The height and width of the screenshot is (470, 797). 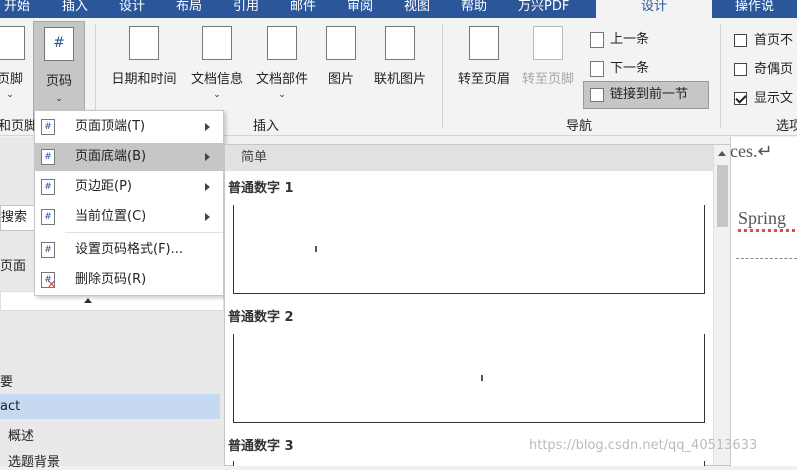 I want to click on next-icon, so click(x=597, y=68).